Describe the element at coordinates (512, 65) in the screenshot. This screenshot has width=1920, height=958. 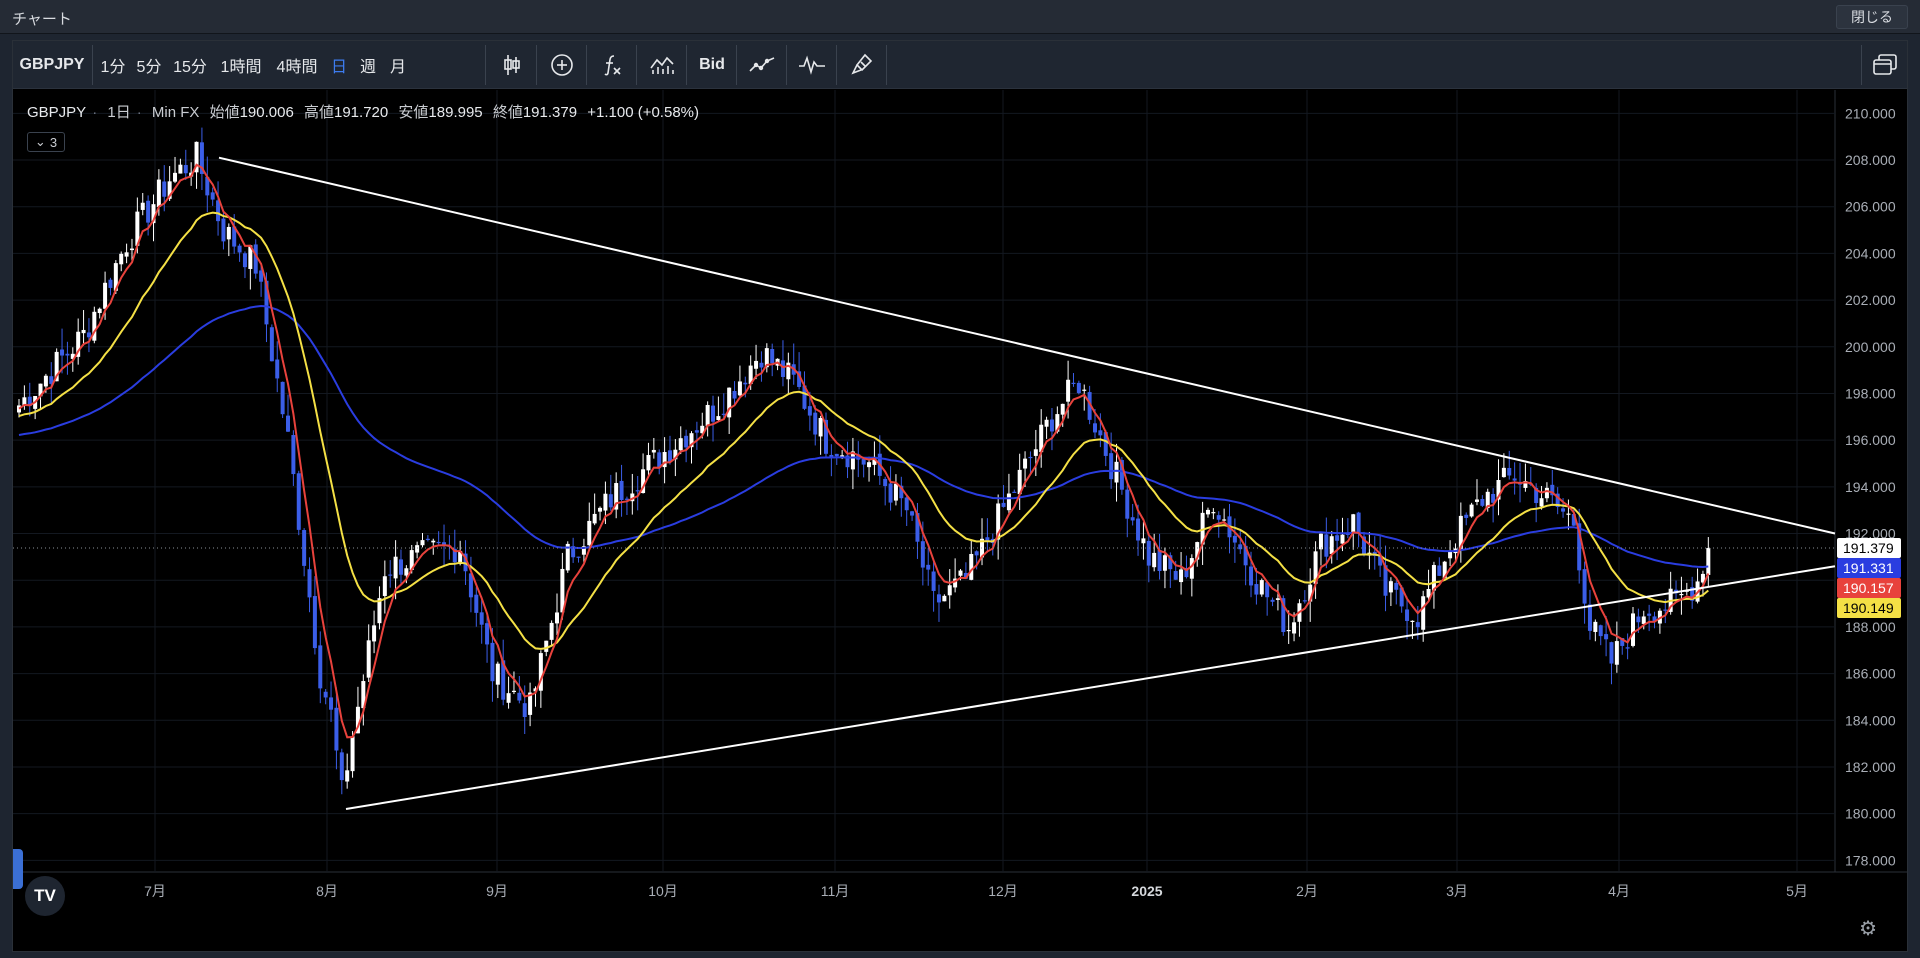
I see `candles-icon` at that location.